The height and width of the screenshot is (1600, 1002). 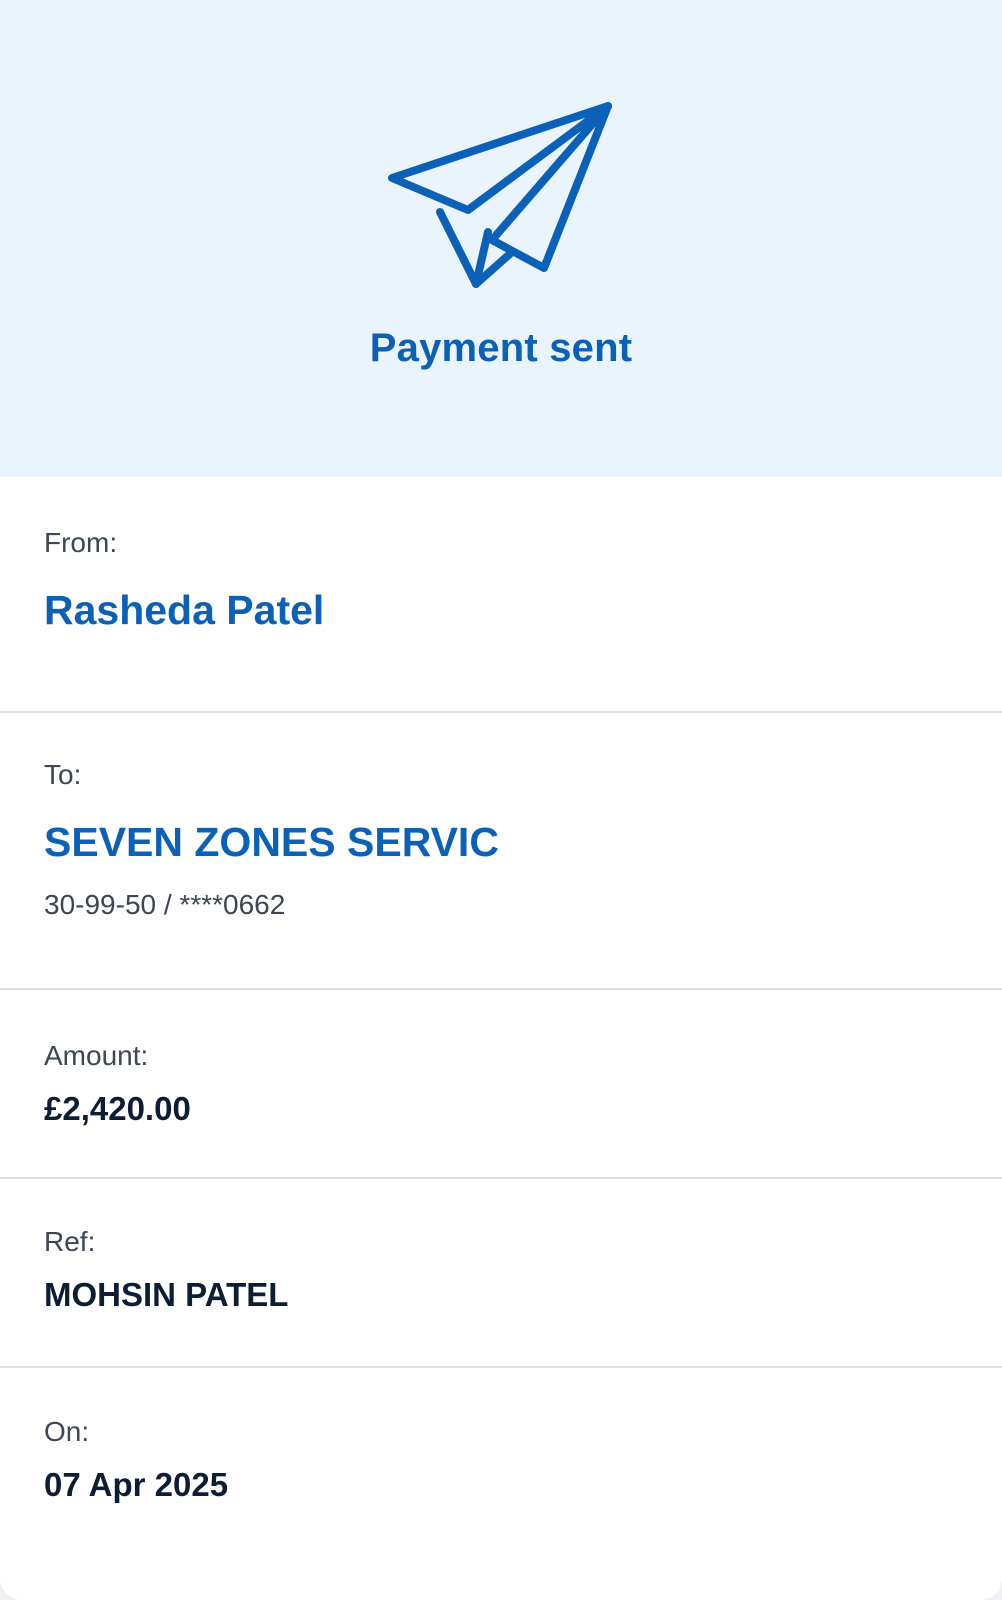 I want to click on amount-label: Amount:, so click(x=96, y=1055).